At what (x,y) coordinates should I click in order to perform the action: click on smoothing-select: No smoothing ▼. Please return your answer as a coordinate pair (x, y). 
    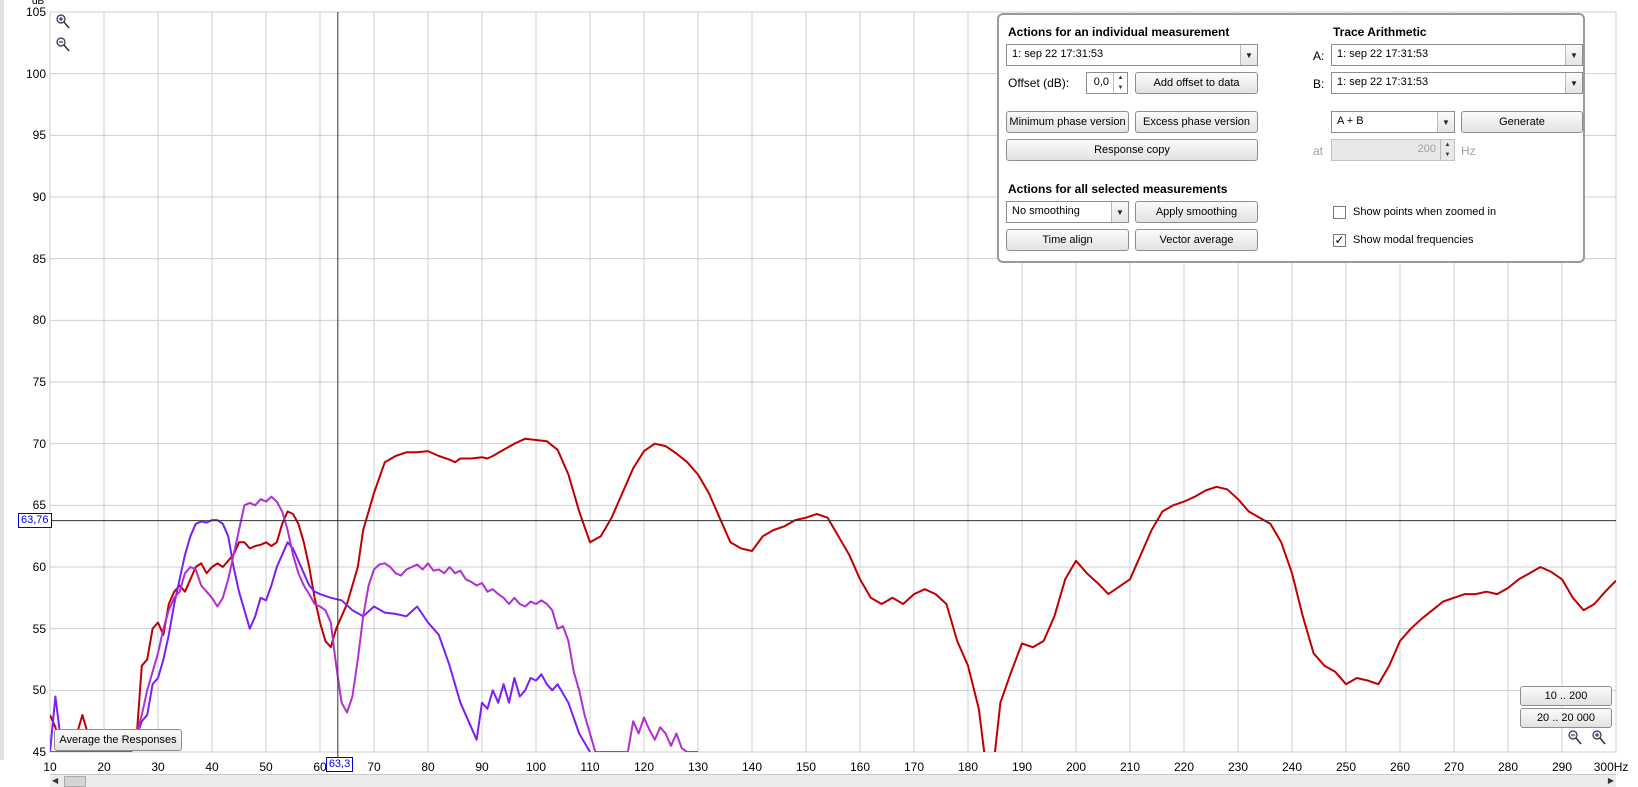
    Looking at the image, I should click on (1067, 212).